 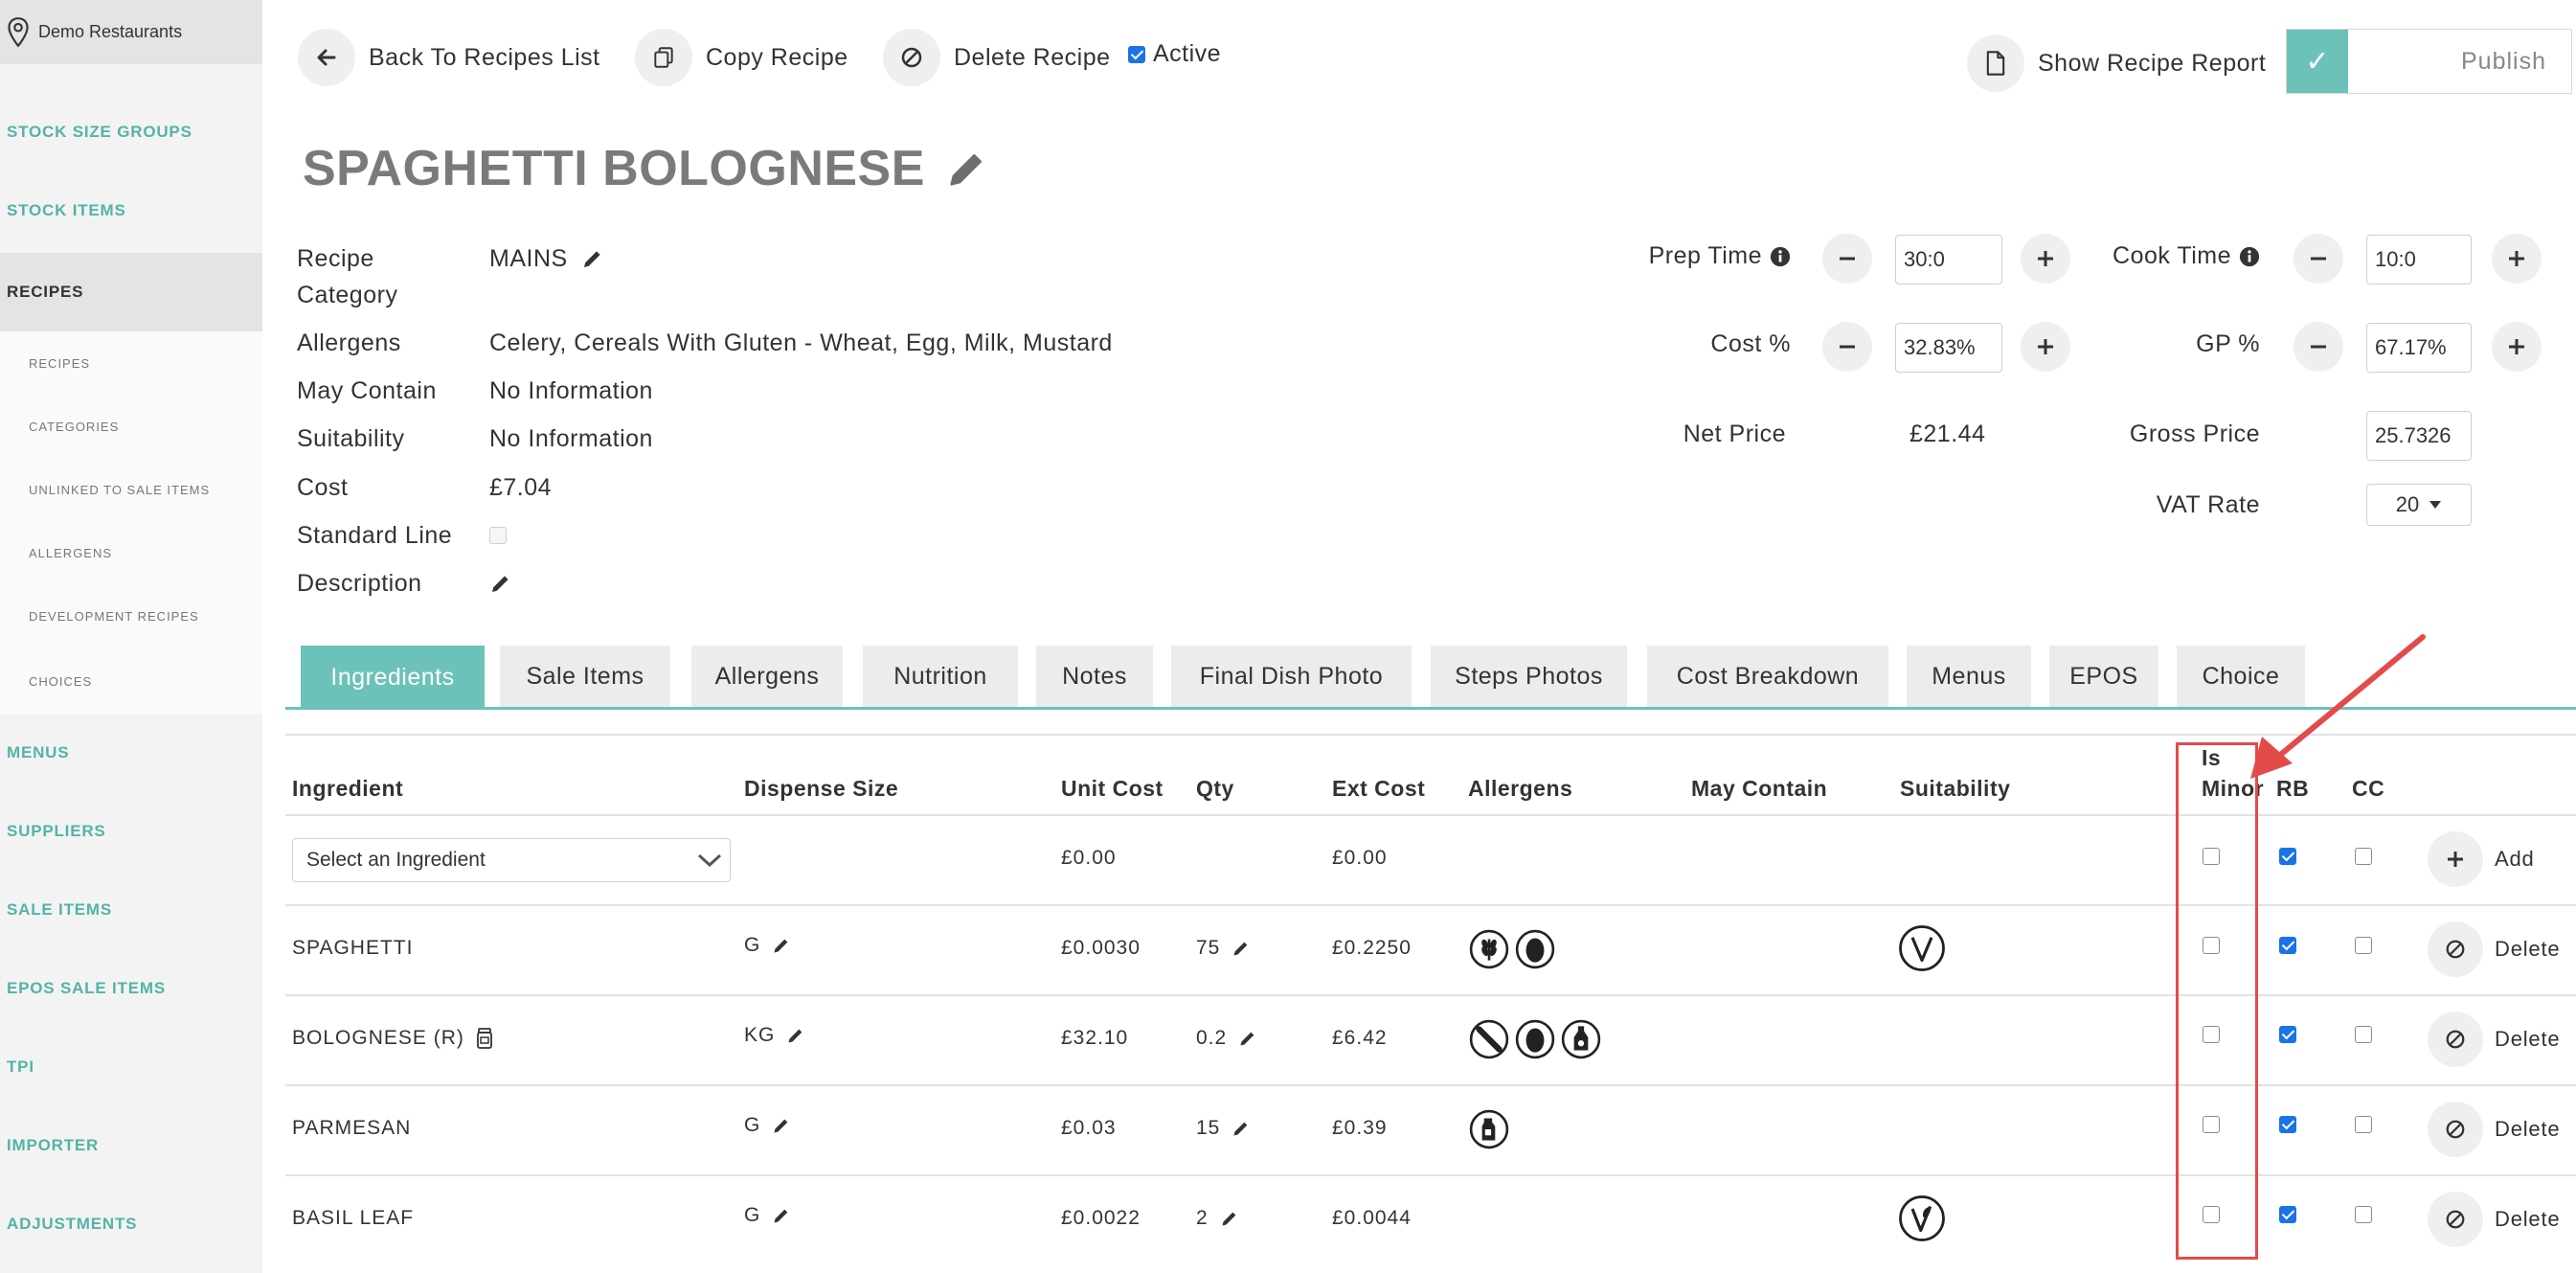 What do you see at coordinates (585, 676) in the screenshot?
I see `tab-sale-items: Sale Items` at bounding box center [585, 676].